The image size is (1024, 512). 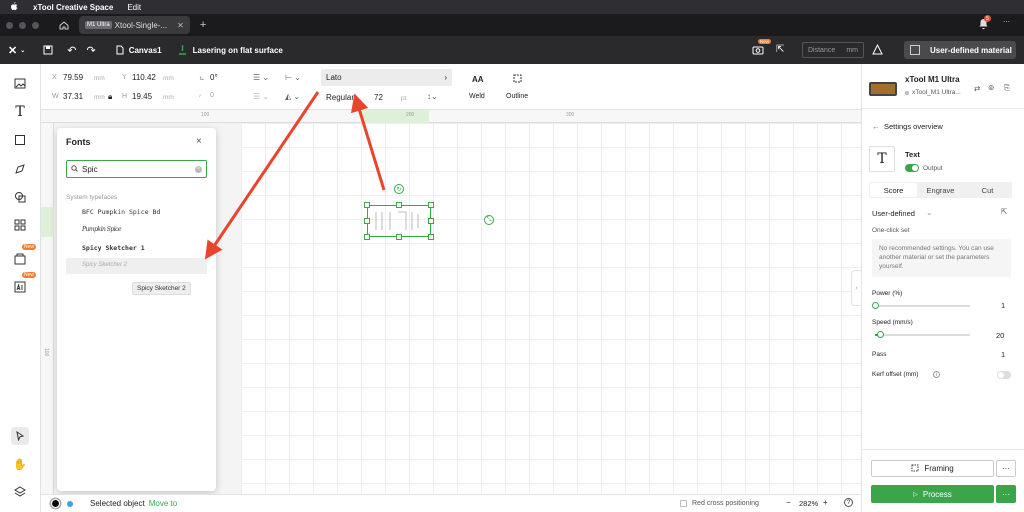 I want to click on red-cross-label: Red cross positioning, so click(x=725, y=503).